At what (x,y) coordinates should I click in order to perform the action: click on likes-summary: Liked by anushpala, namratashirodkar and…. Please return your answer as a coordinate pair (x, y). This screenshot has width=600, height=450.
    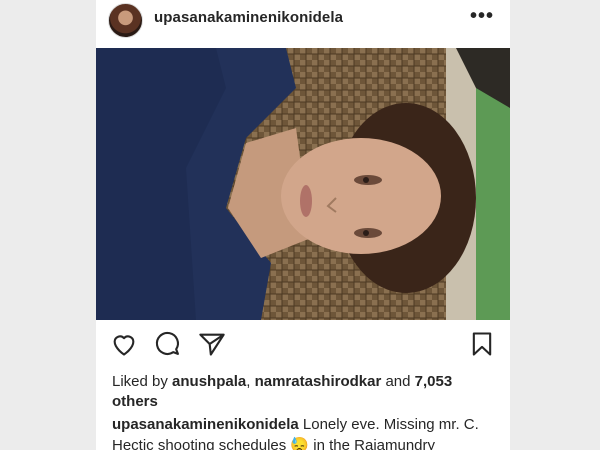
    Looking at the image, I should click on (302, 392).